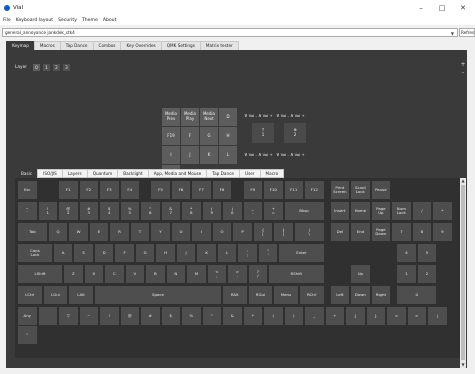 Image resolution: width=475 pixels, height=374 pixels. What do you see at coordinates (360, 232) in the screenshot?
I see `keycode-button: End` at bounding box center [360, 232].